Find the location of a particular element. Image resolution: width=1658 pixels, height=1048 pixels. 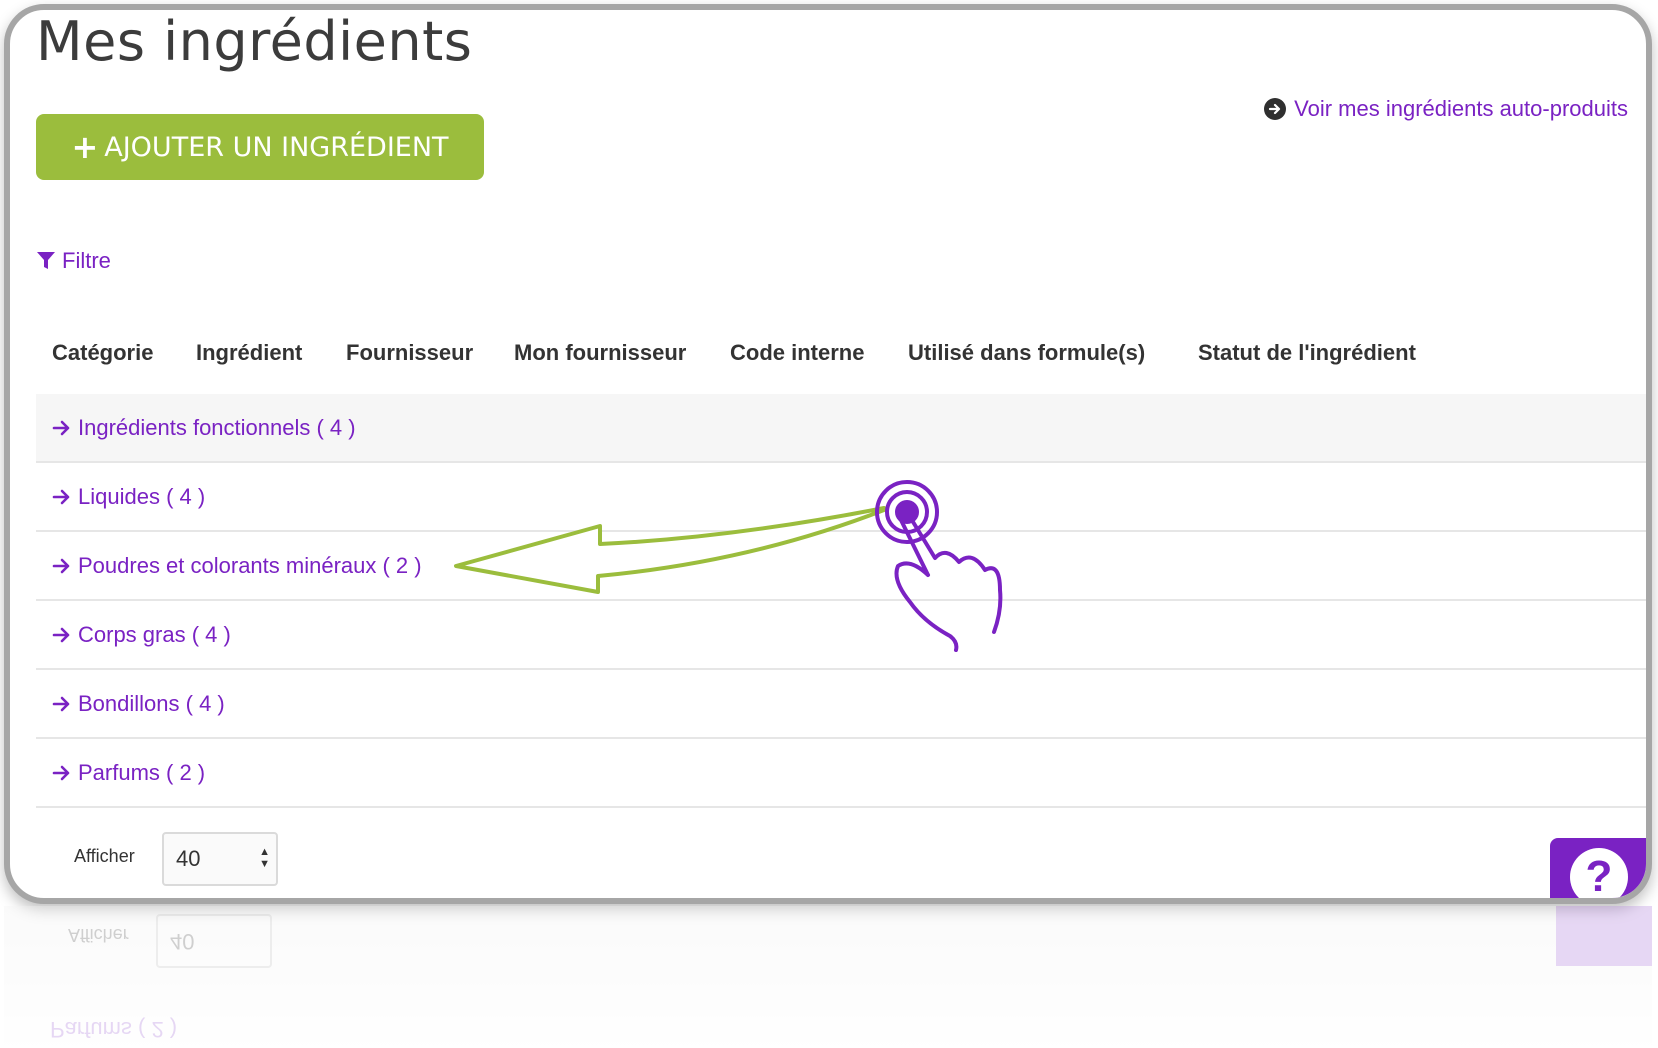

reflection-page-size-value: 40 is located at coordinates (182, 941).